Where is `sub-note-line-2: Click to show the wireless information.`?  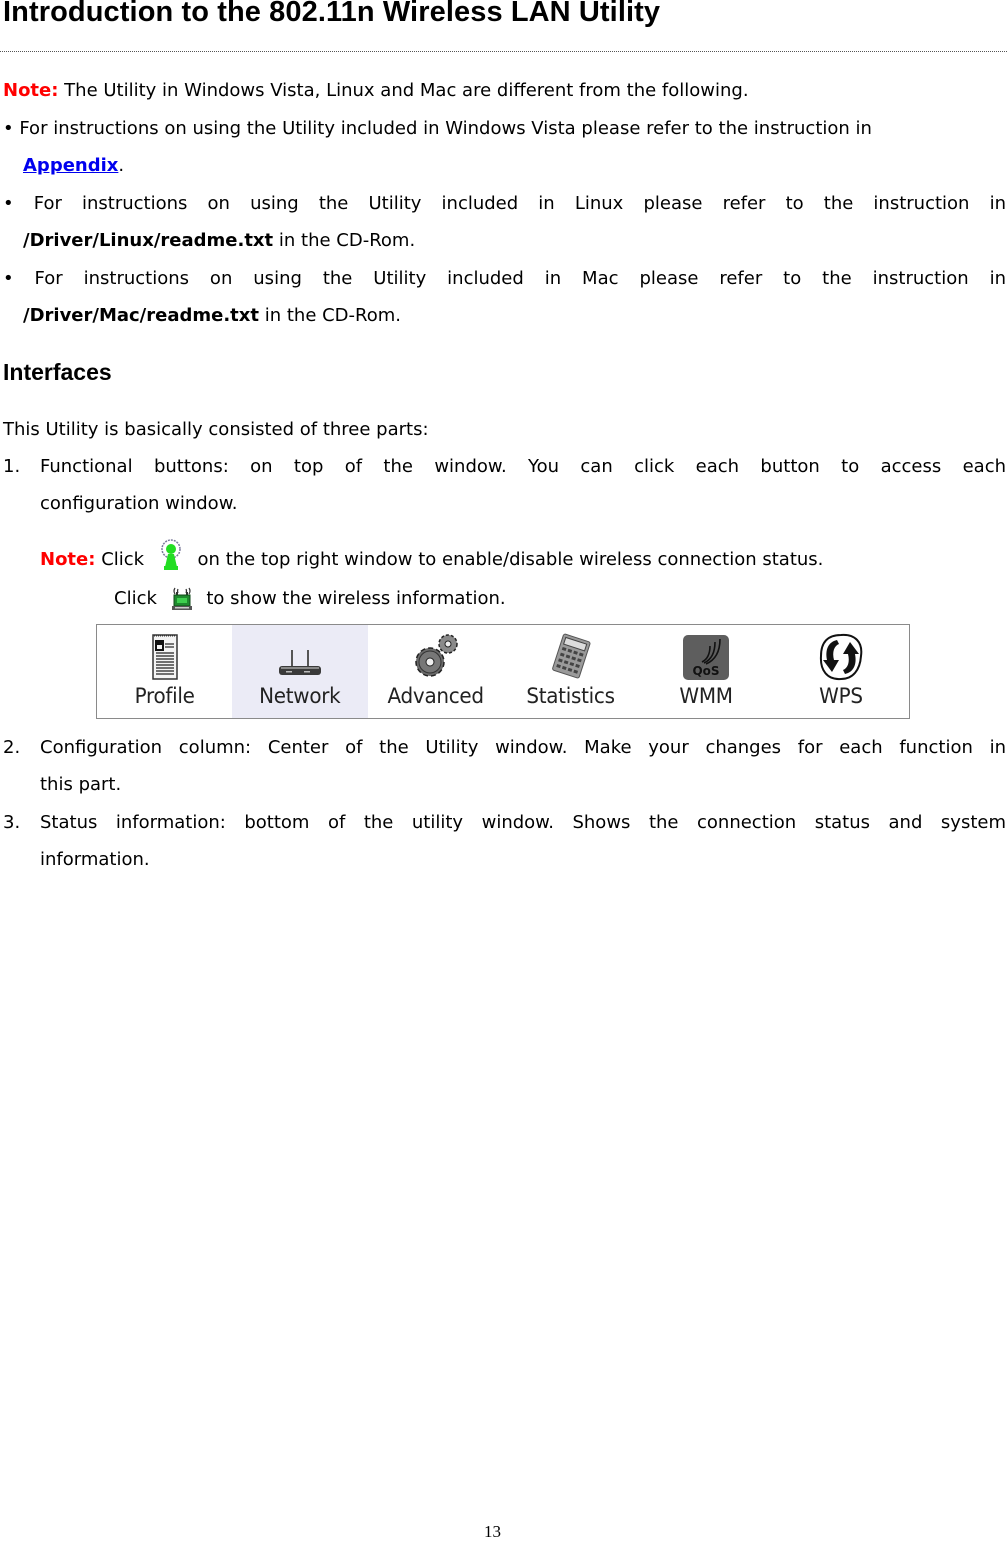 sub-note-line-2: Click to show the wireless information. is located at coordinates (310, 599).